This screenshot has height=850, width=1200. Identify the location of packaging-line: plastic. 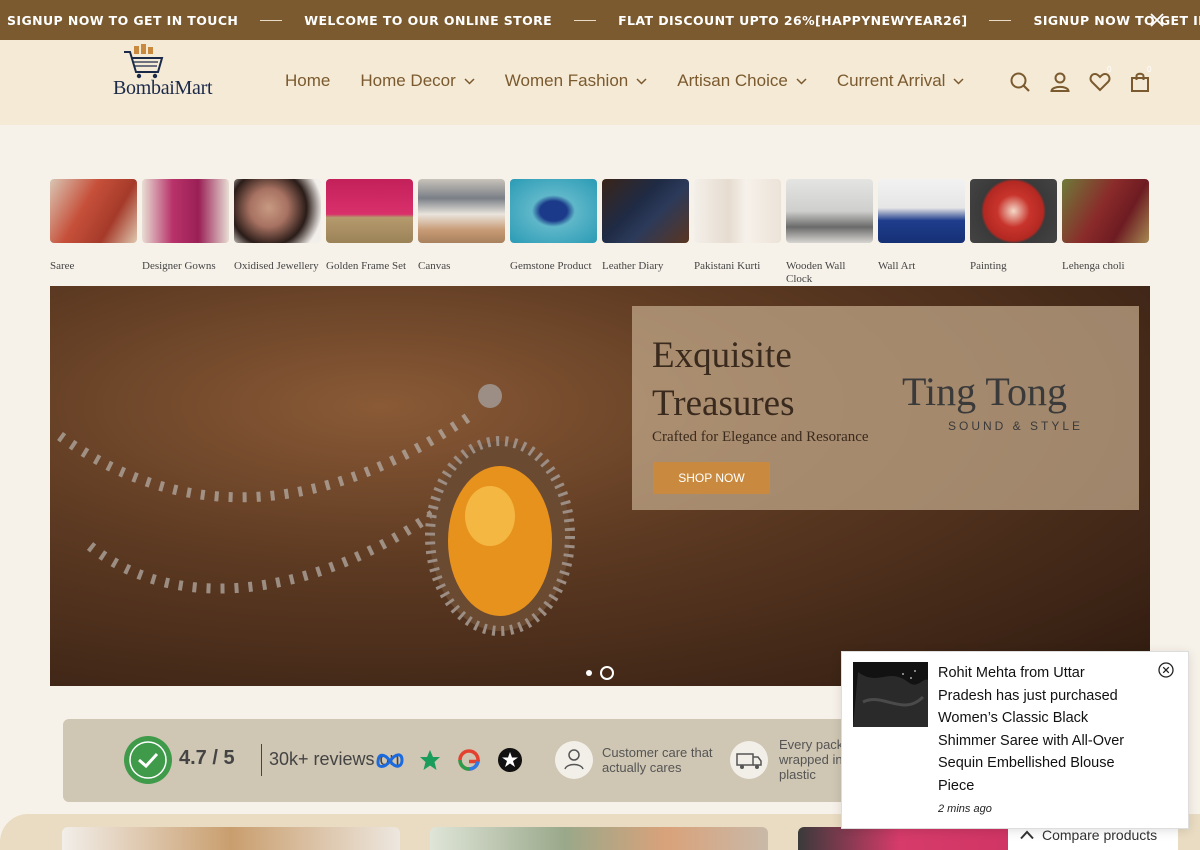
(797, 774).